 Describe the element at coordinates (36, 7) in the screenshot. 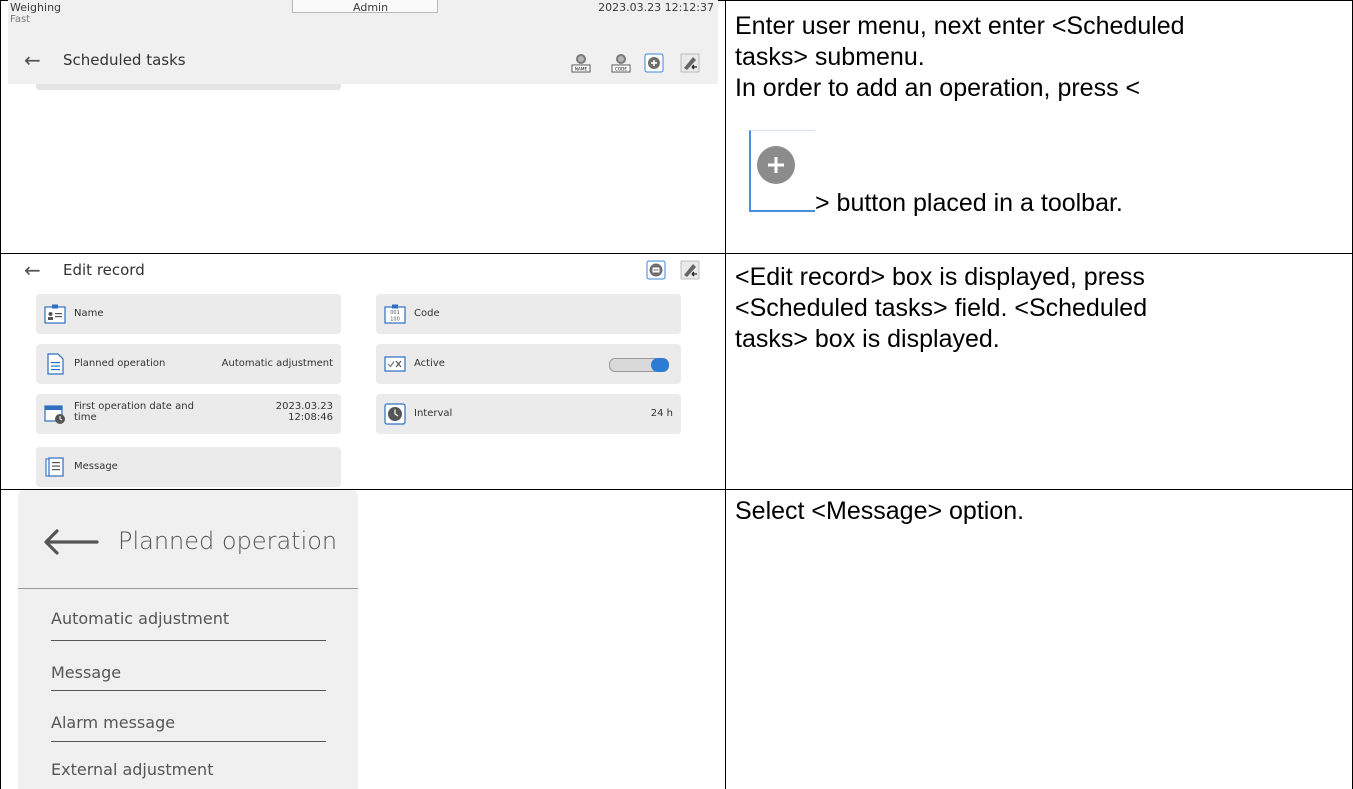

I see `mode-label: Weighing` at that location.